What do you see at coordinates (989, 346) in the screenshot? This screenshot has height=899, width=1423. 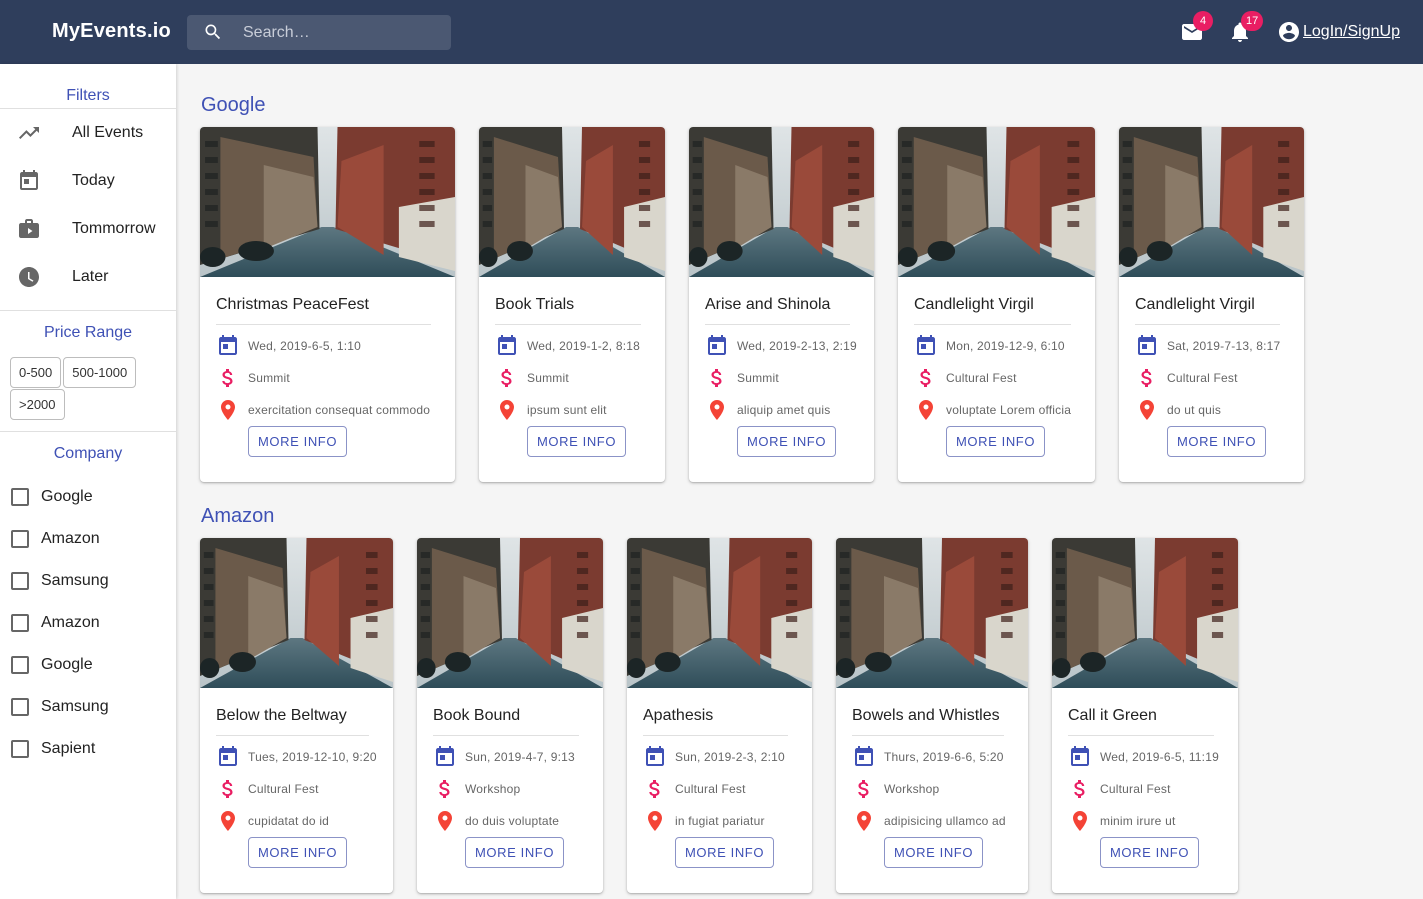 I see `event-date-row: Mon, 2019-12-9, 6:10` at bounding box center [989, 346].